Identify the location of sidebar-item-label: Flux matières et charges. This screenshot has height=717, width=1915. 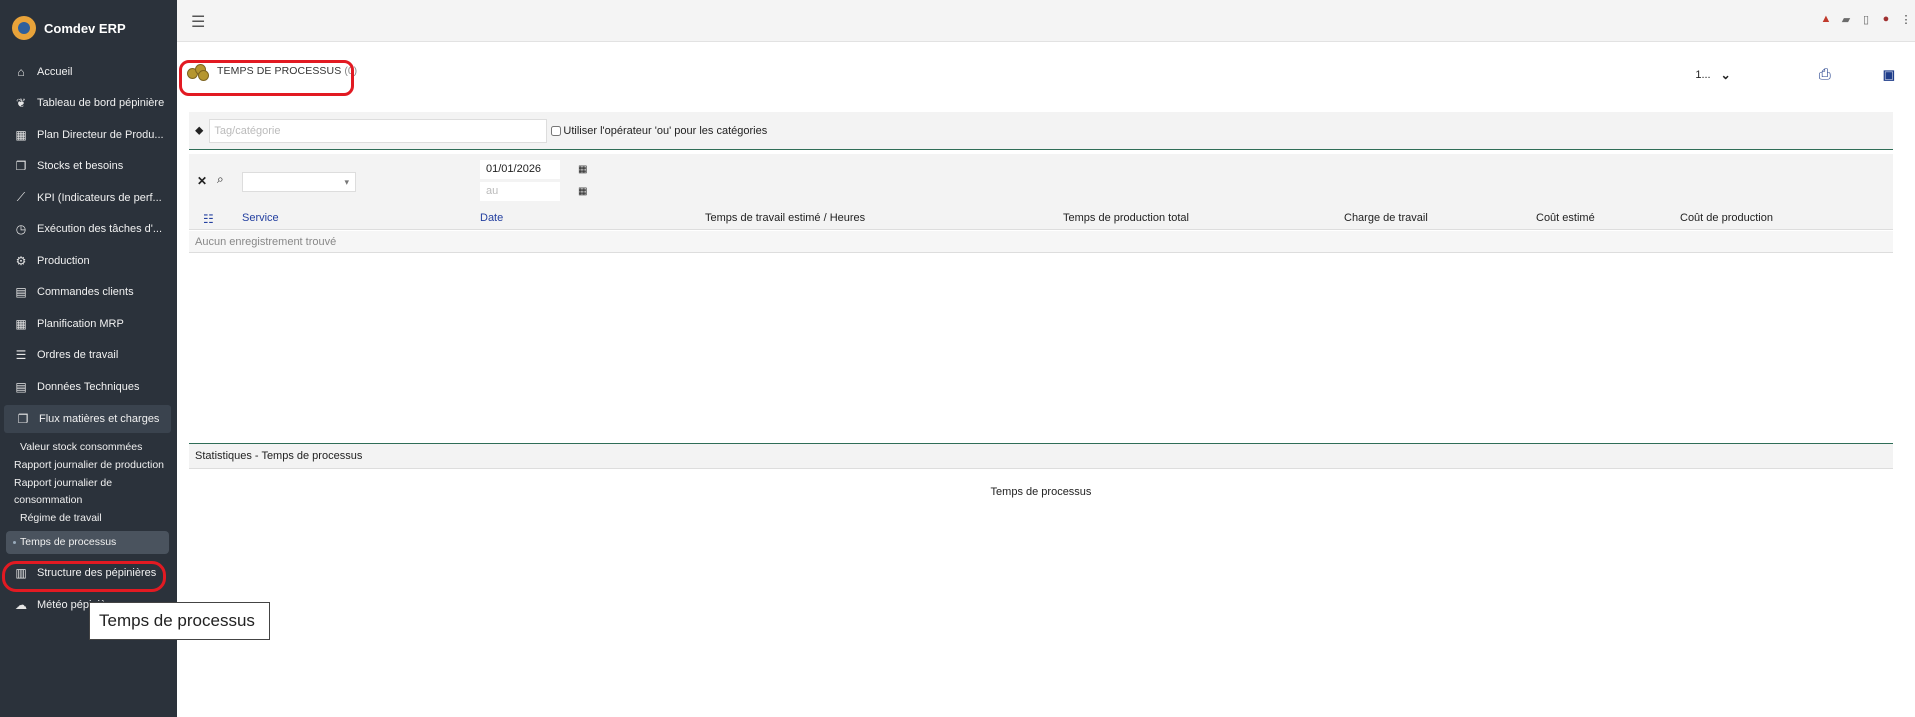
(99, 418).